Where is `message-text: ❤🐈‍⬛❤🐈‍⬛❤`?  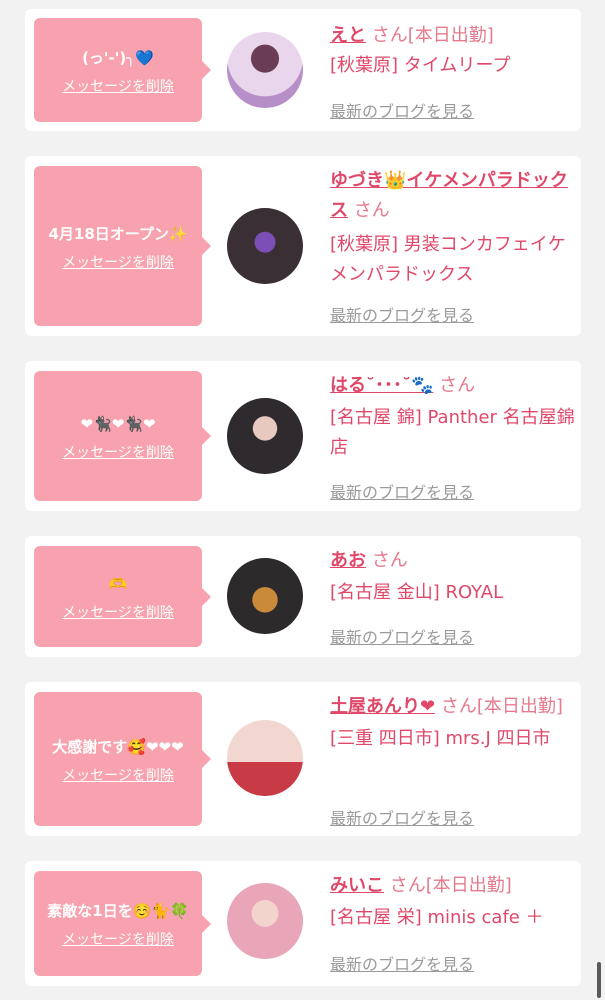
message-text: ❤🐈‍⬛❤🐈‍⬛❤ is located at coordinates (118, 423).